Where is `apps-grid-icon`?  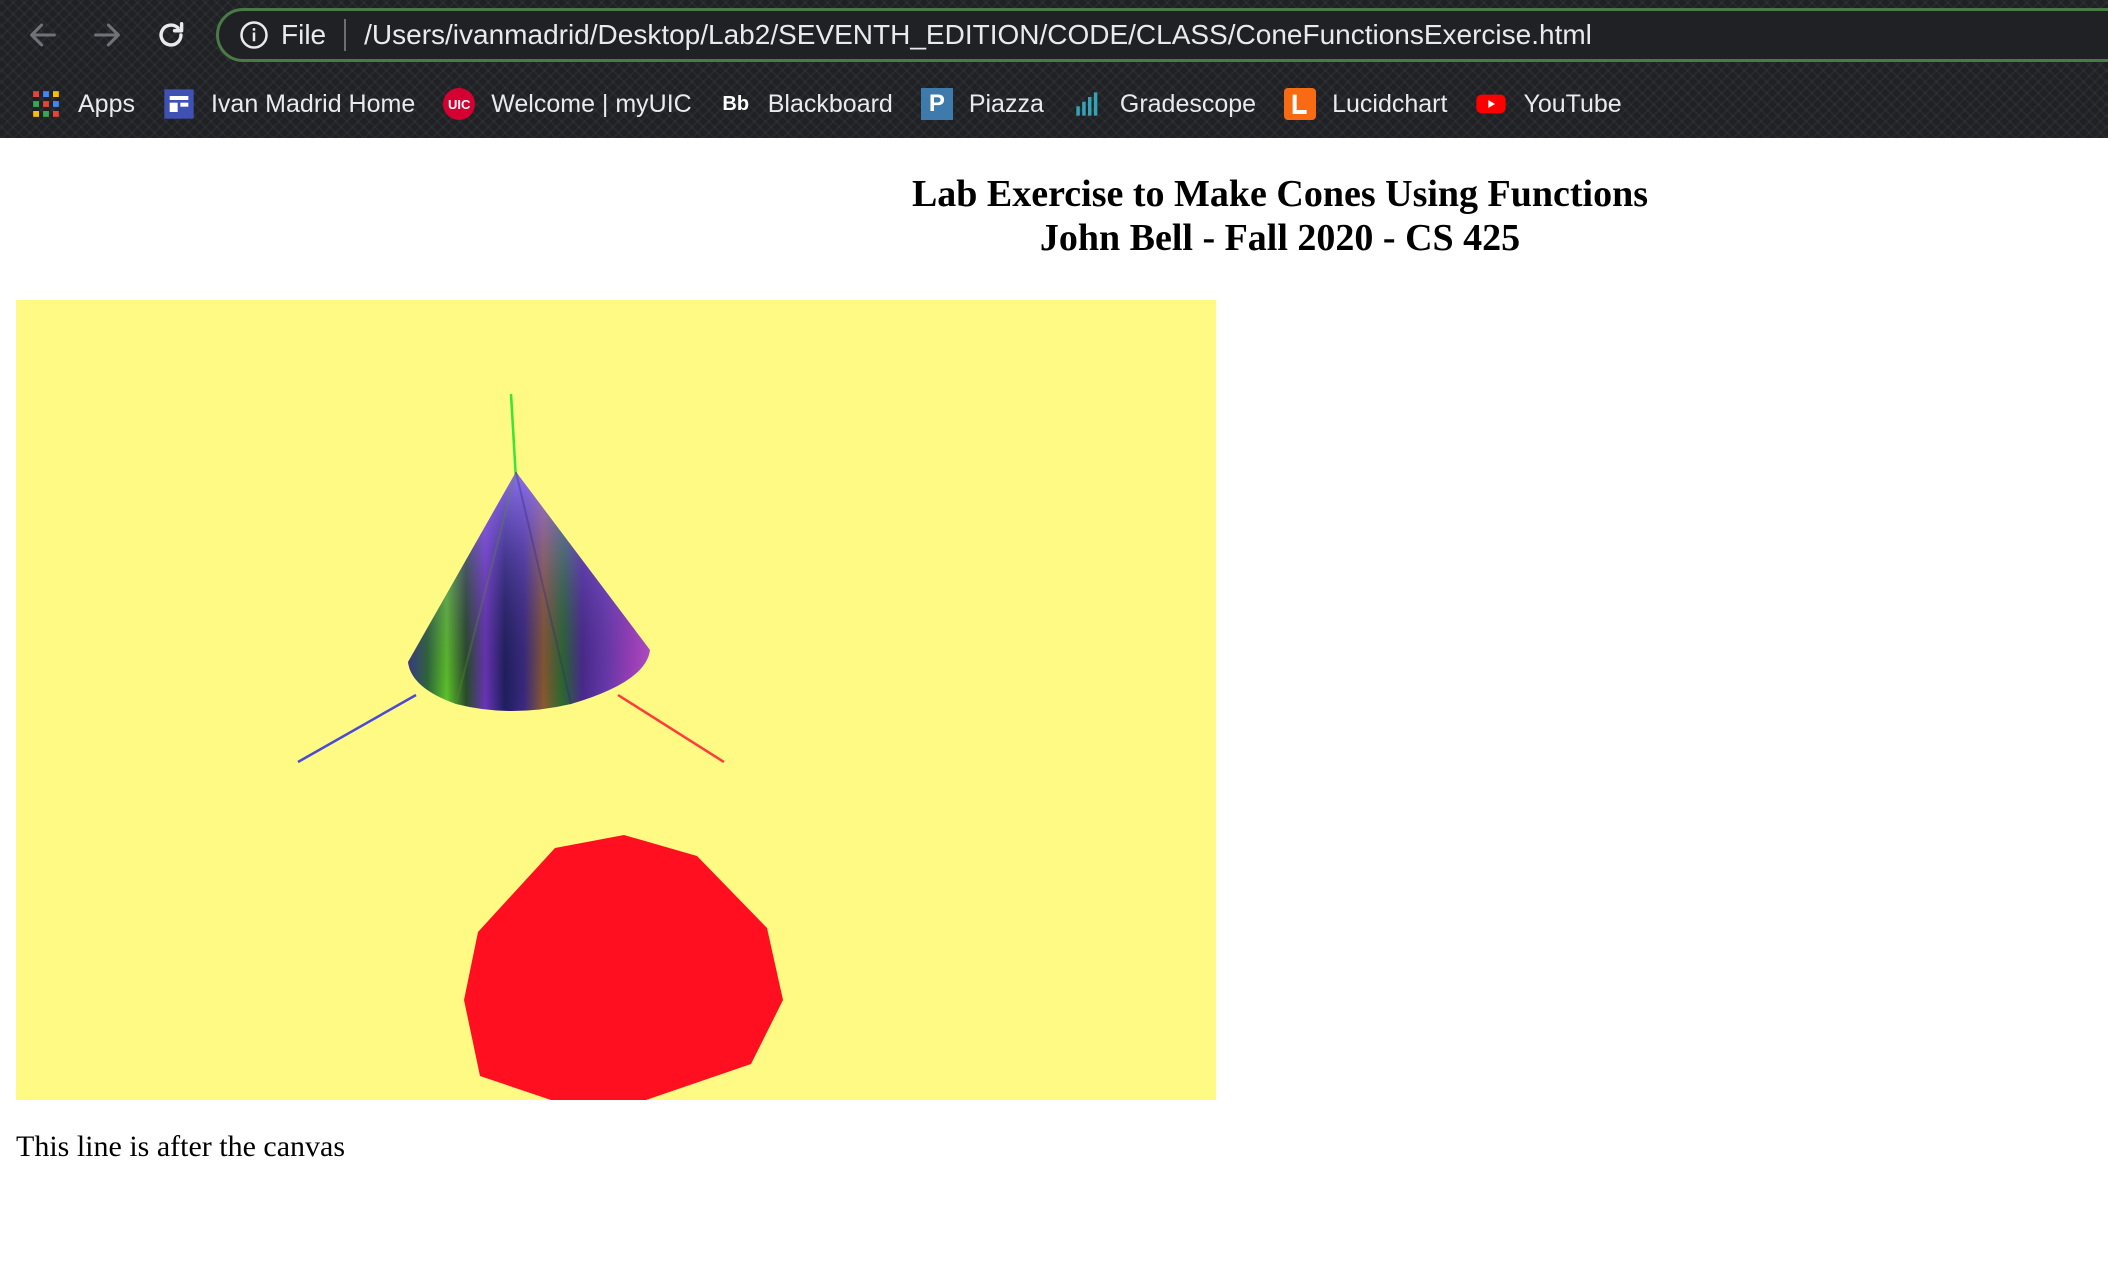
apps-grid-icon is located at coordinates (46, 104).